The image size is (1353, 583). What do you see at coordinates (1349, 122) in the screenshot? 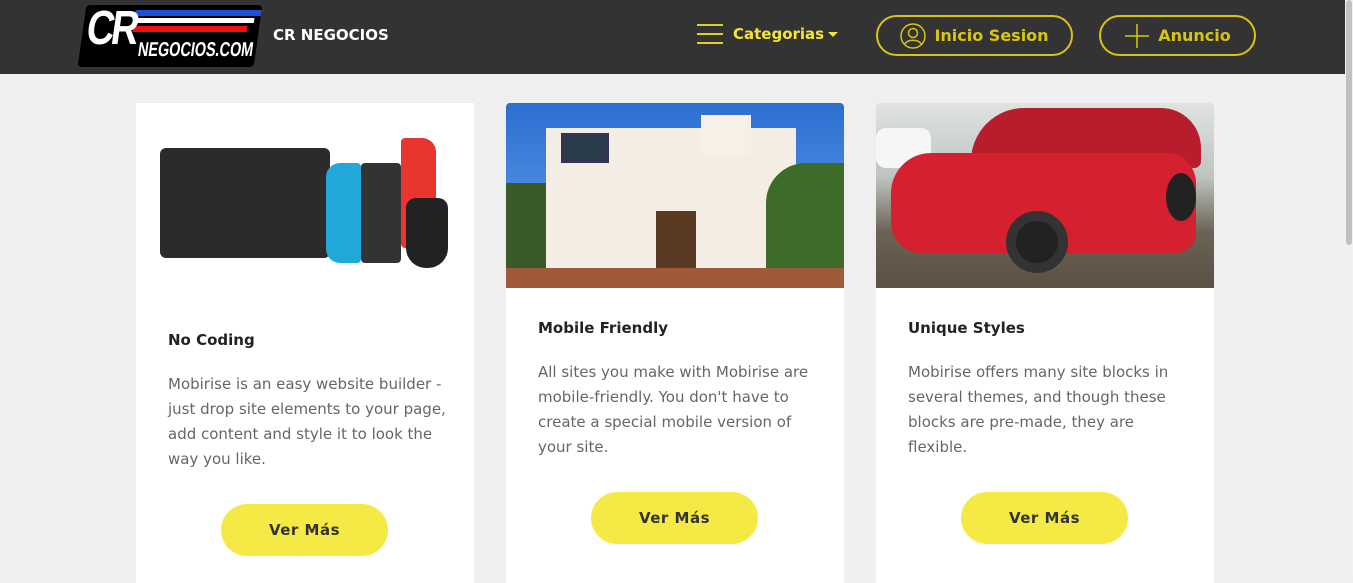
I see `scrollbar-thumb` at bounding box center [1349, 122].